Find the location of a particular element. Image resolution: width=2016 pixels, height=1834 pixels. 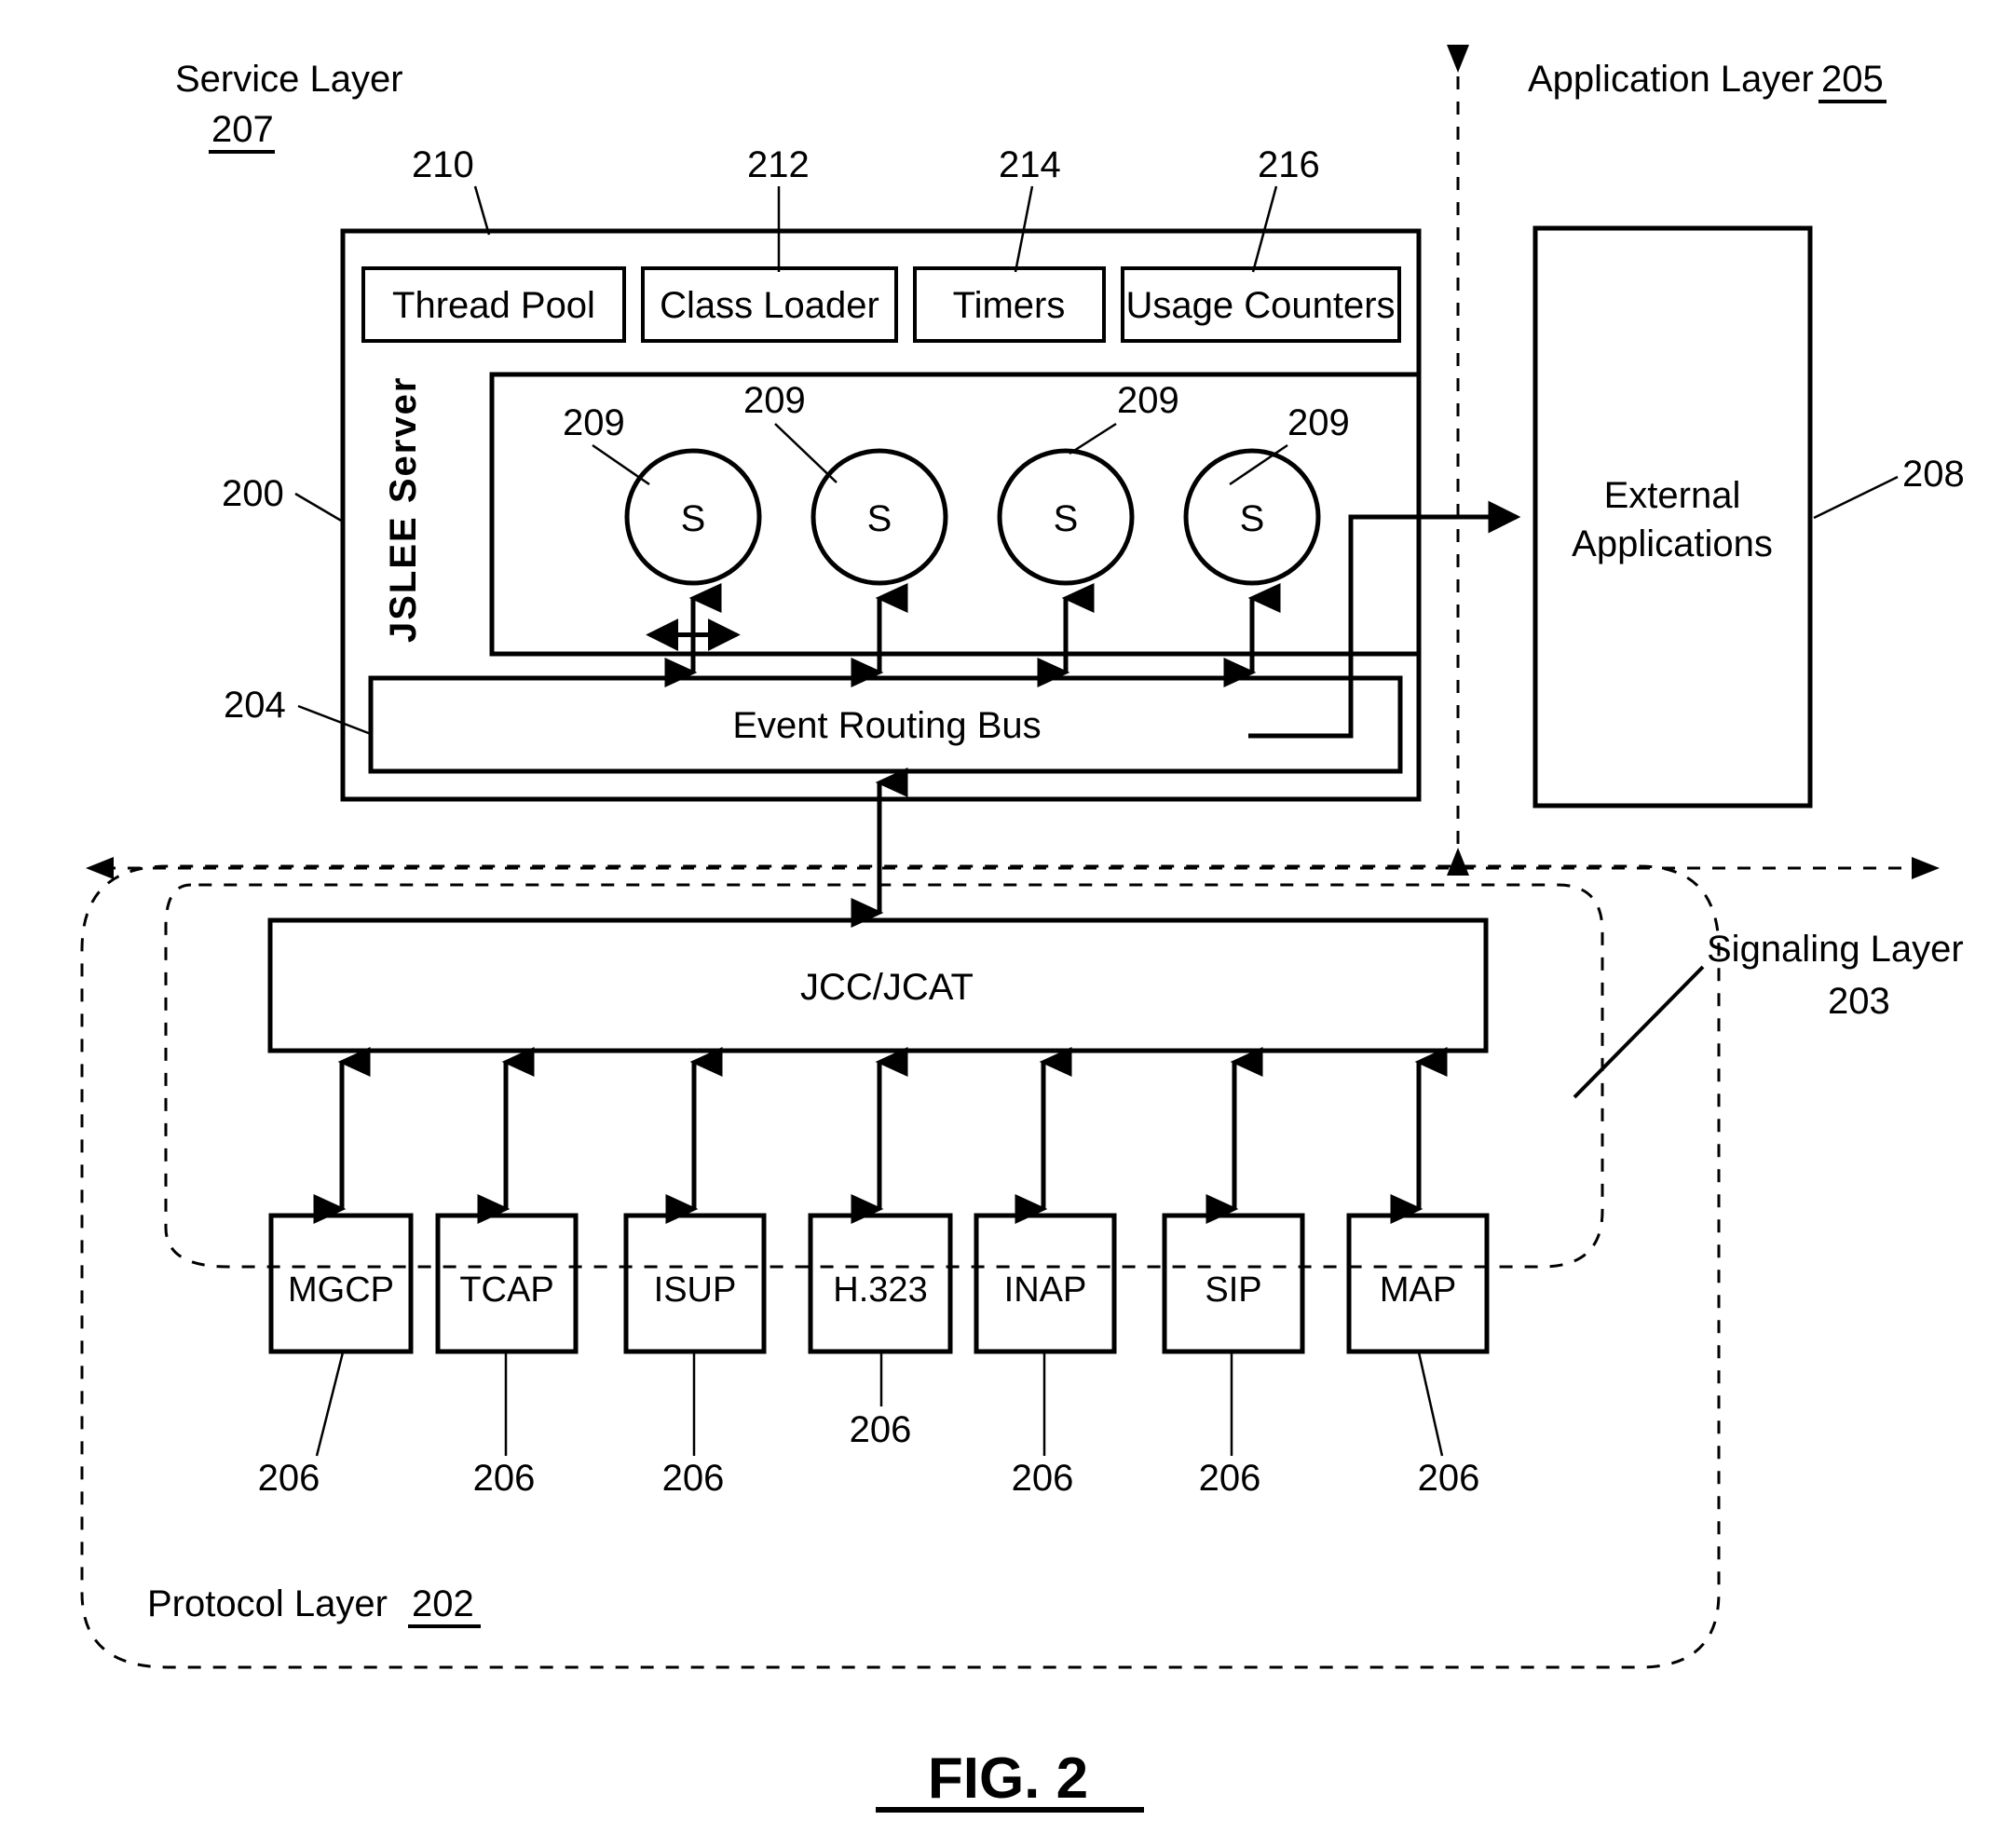

event-bus-ref-204: 204 is located at coordinates (255, 705).